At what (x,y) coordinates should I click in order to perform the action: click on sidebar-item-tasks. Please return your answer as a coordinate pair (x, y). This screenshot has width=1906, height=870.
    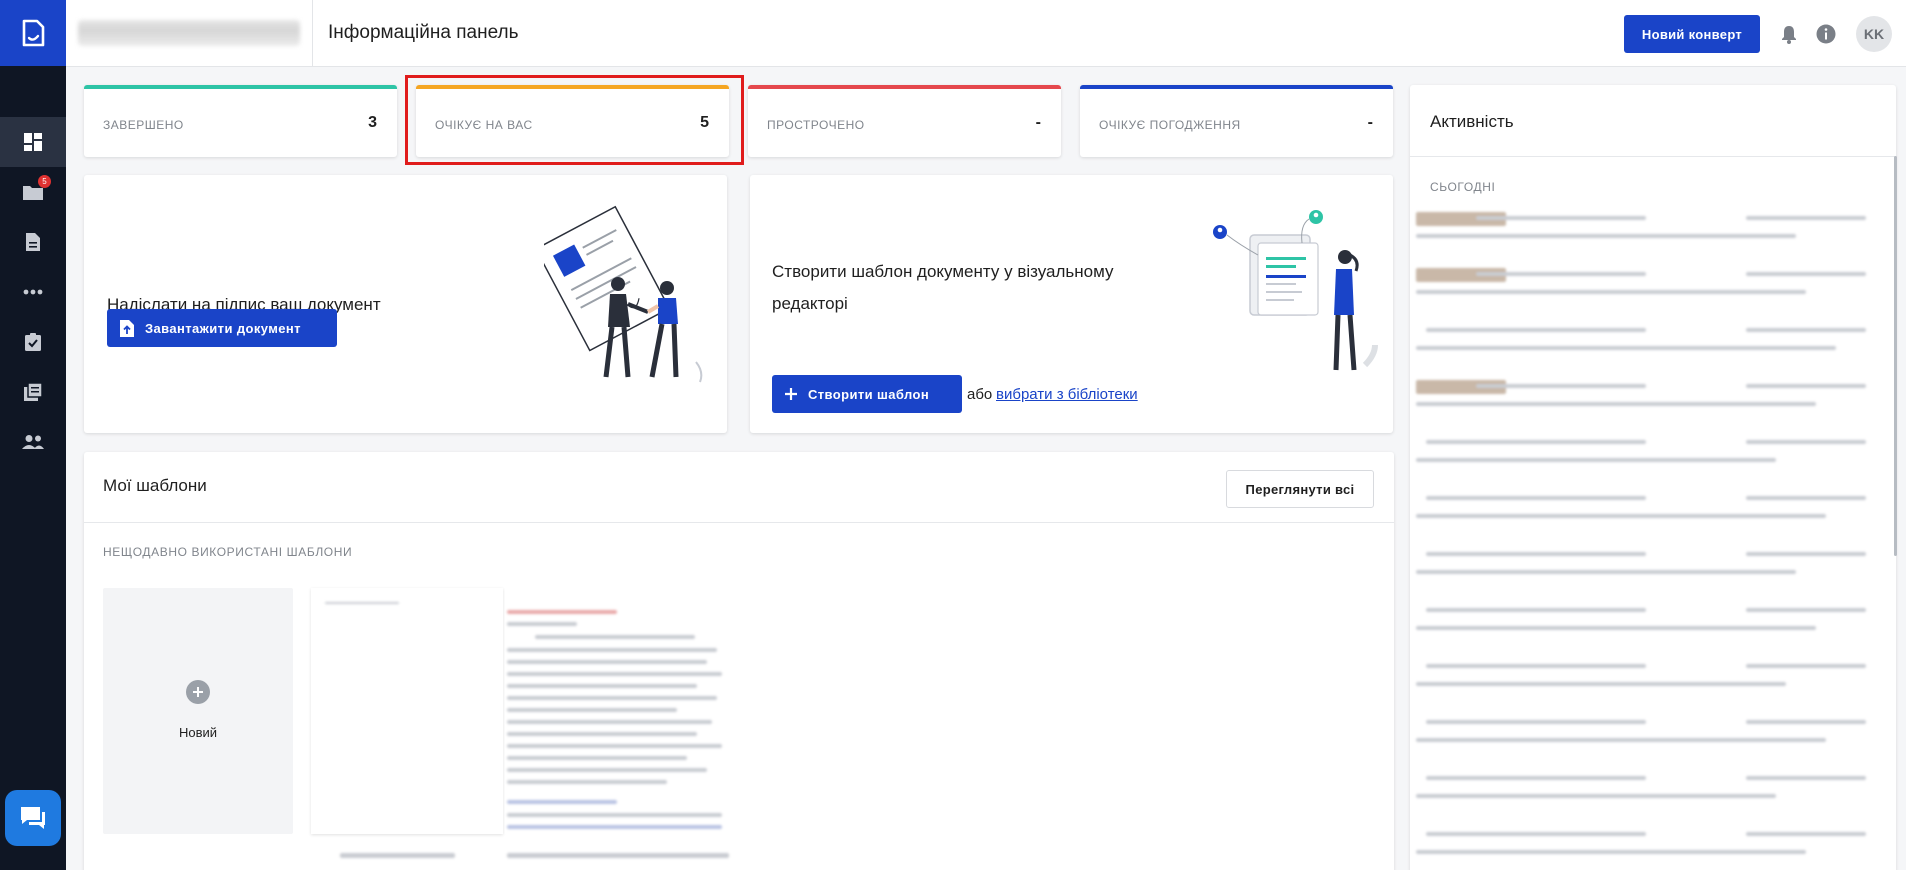
    Looking at the image, I should click on (33, 342).